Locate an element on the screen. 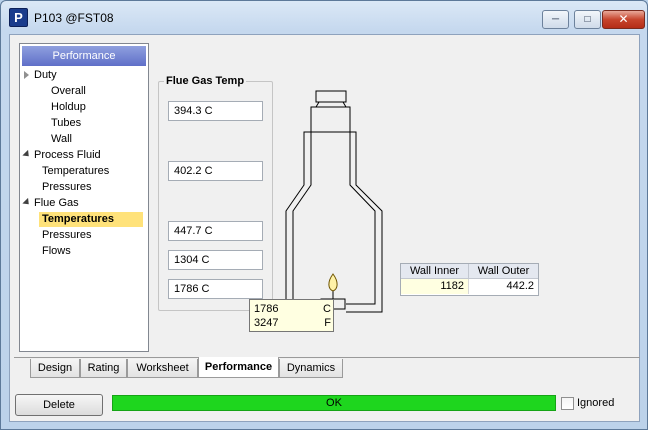 This screenshot has width=648, height=430. delete-button: Delete is located at coordinates (59, 405).